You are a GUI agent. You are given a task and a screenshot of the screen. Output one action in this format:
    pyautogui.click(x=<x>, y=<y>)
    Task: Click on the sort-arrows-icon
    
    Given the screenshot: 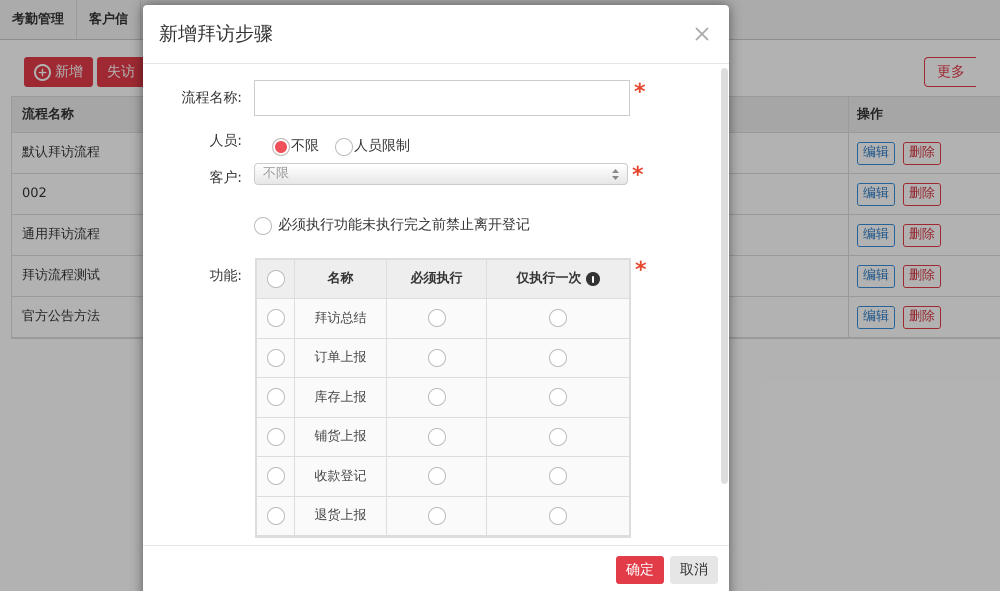 What is the action you would take?
    pyautogui.click(x=615, y=174)
    